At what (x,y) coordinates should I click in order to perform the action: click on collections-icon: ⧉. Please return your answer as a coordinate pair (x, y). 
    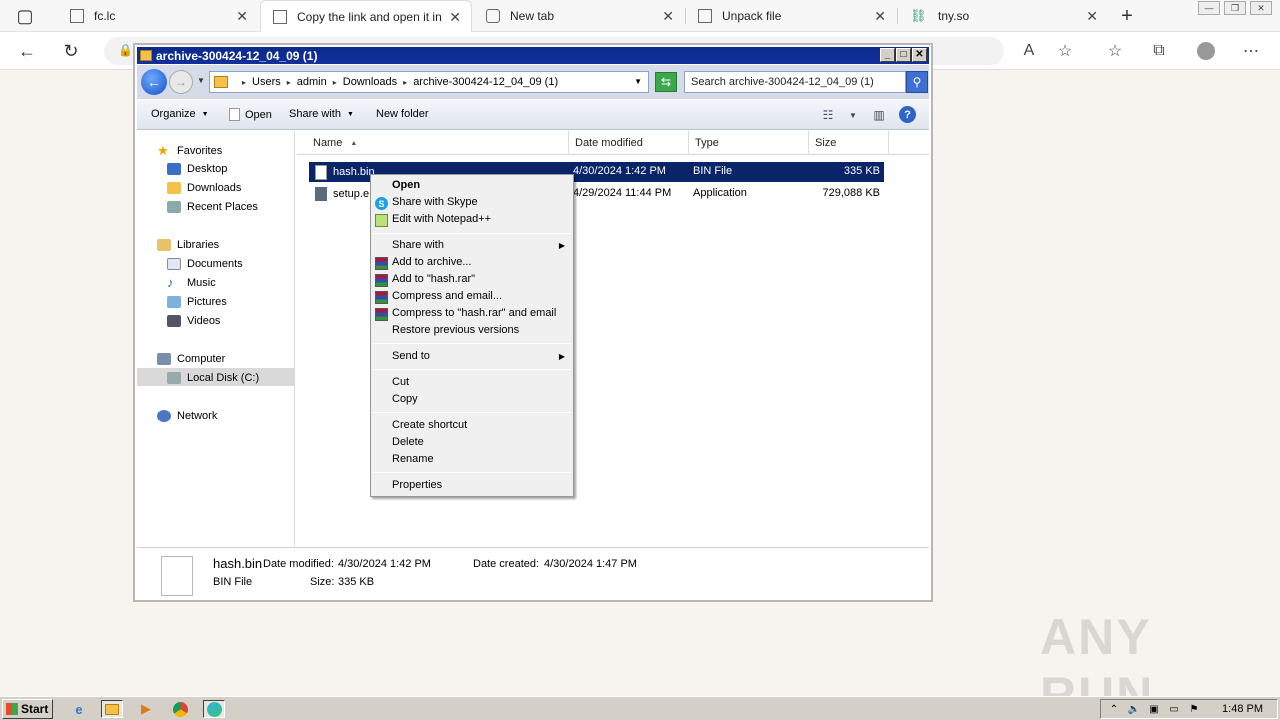
    Looking at the image, I should click on (1159, 51).